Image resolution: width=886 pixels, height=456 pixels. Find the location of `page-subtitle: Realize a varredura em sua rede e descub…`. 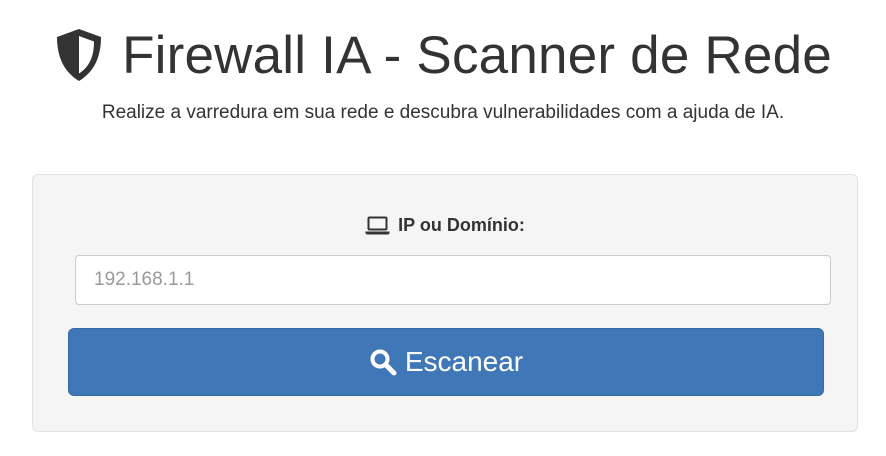

page-subtitle: Realize a varredura em sua rede e descub… is located at coordinates (443, 112).